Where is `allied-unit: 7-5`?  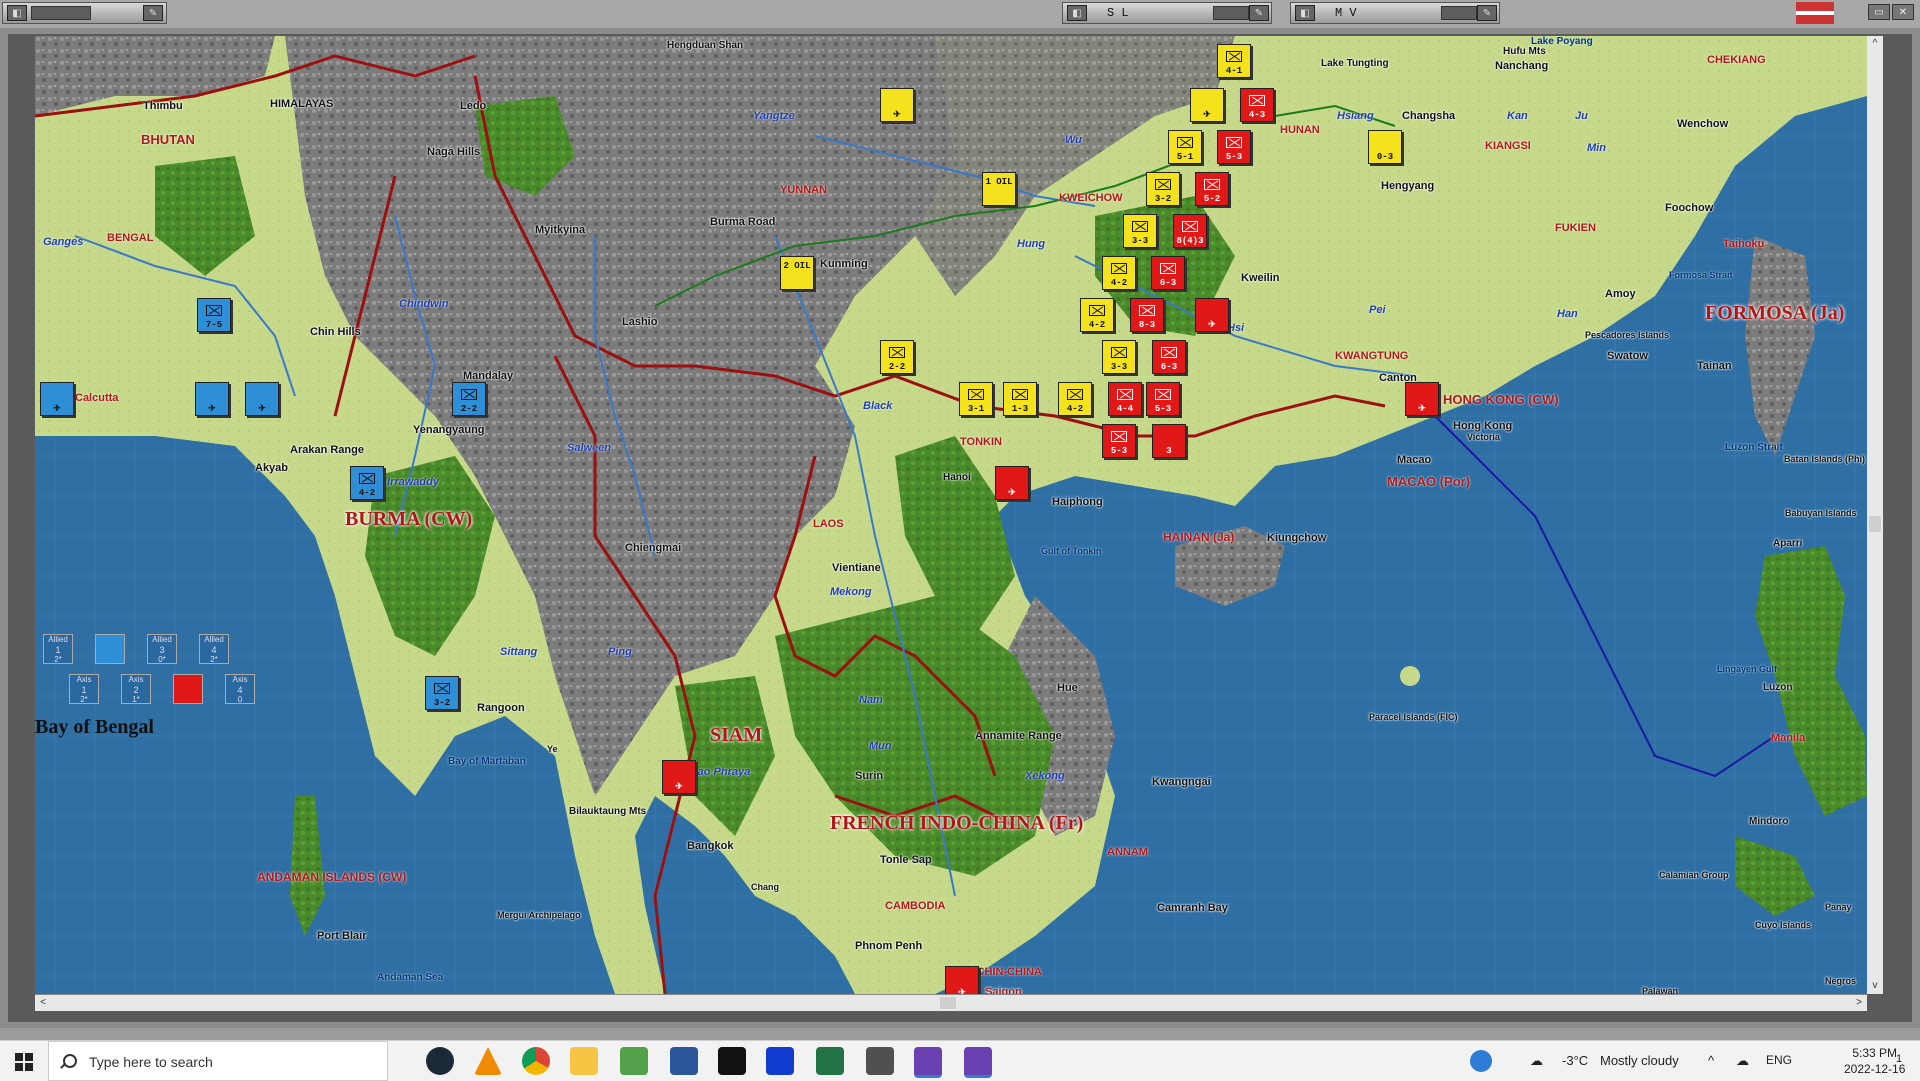 allied-unit: 7-5 is located at coordinates (214, 315).